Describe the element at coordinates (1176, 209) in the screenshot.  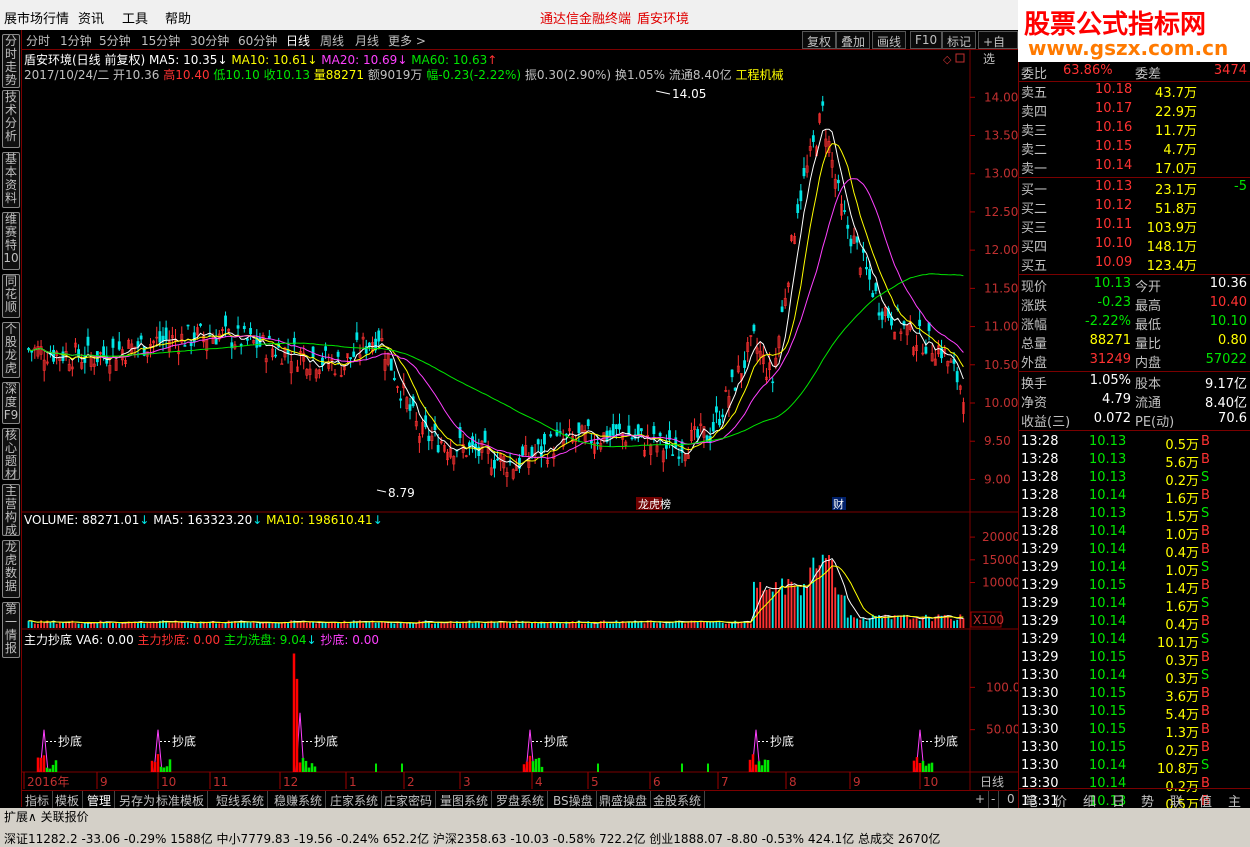
I see `buy-volume: 51.8万` at that location.